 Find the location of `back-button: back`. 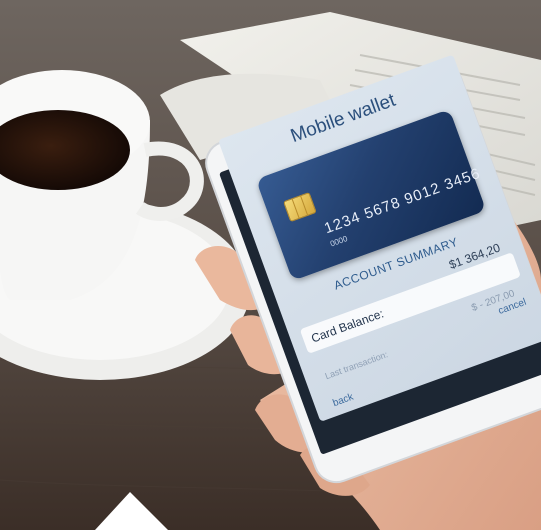

back-button: back is located at coordinates (343, 401).